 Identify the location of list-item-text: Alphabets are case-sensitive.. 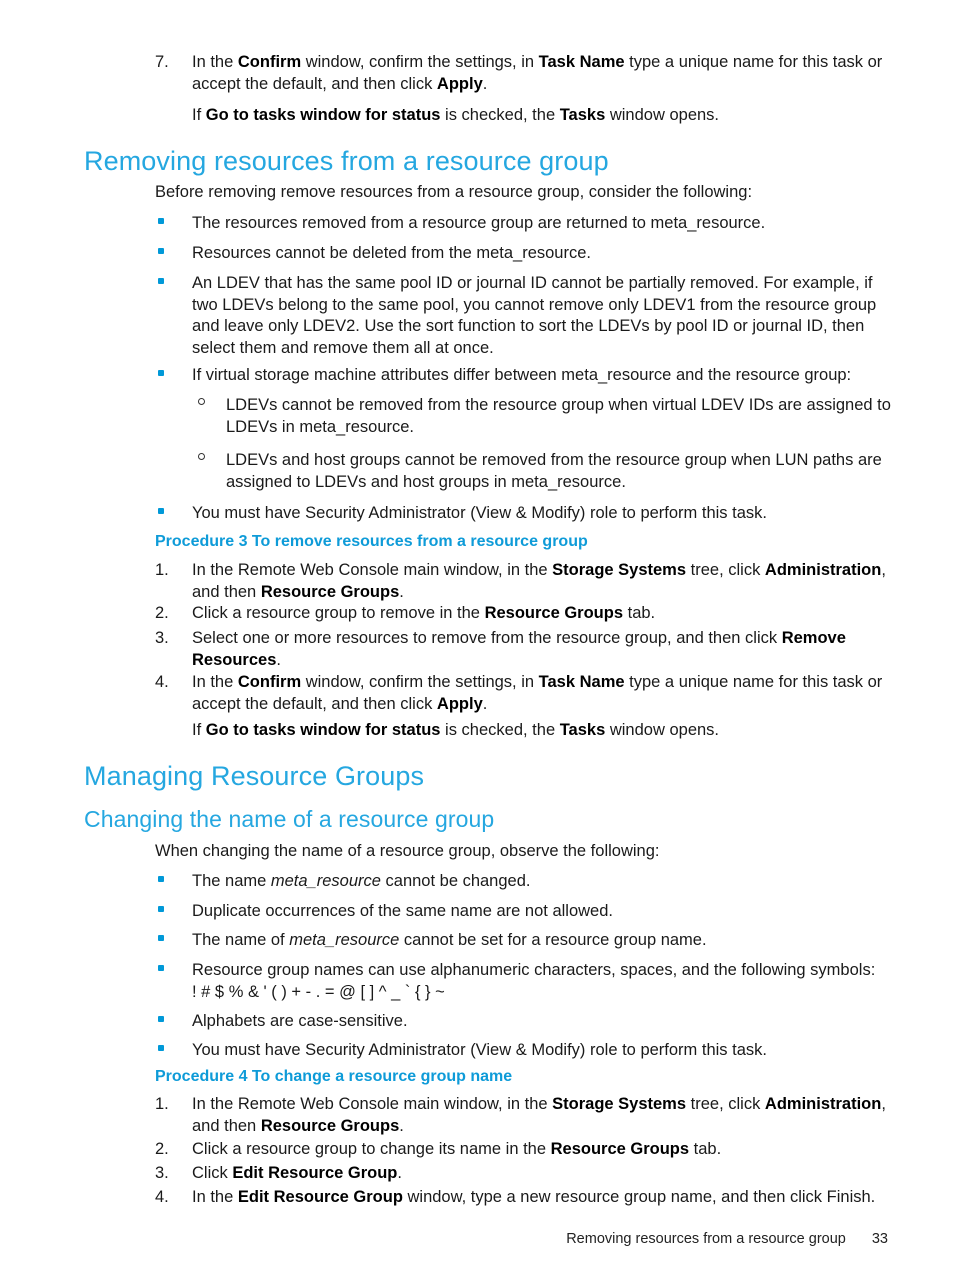
(300, 1021).